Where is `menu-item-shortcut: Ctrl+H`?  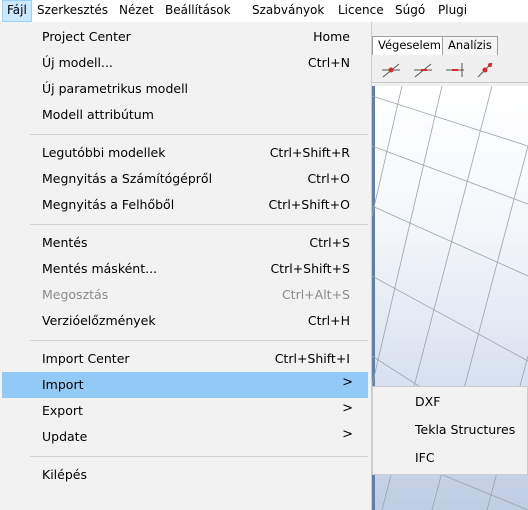 menu-item-shortcut: Ctrl+H is located at coordinates (328, 320).